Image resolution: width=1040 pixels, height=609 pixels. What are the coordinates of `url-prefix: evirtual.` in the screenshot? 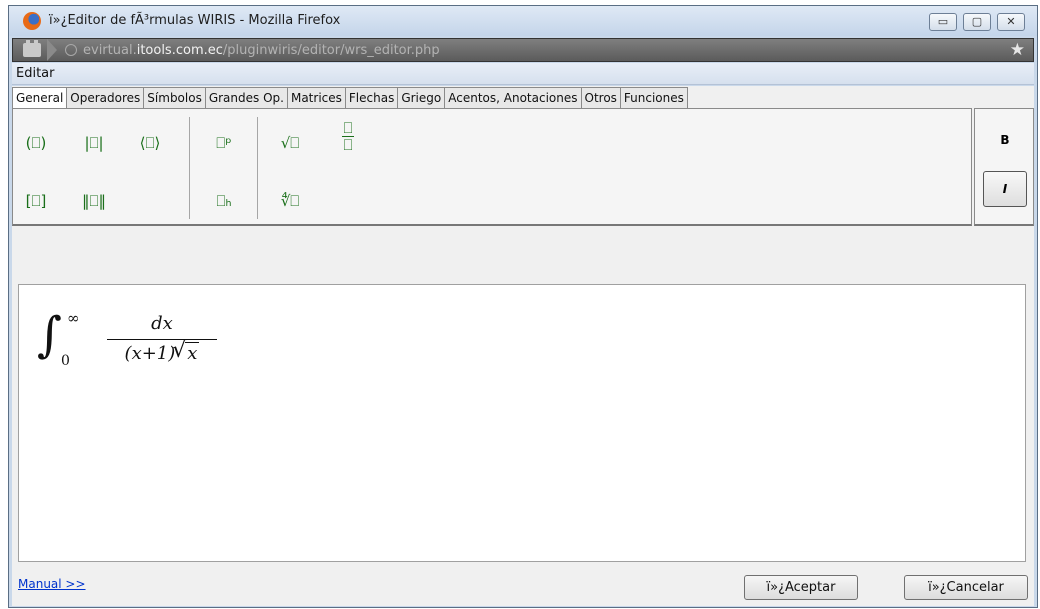 It's located at (110, 50).